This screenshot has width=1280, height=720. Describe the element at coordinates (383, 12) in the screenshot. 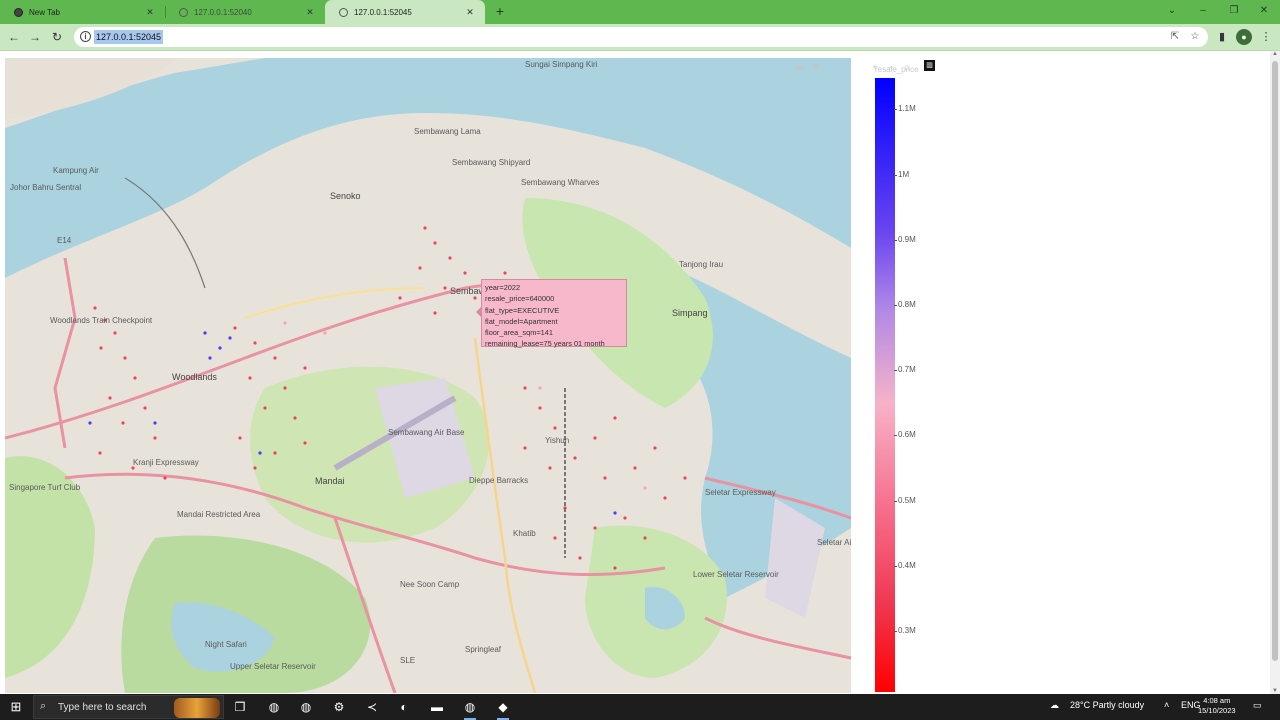

I see `tab-title: 127.0.0.1:52045` at that location.